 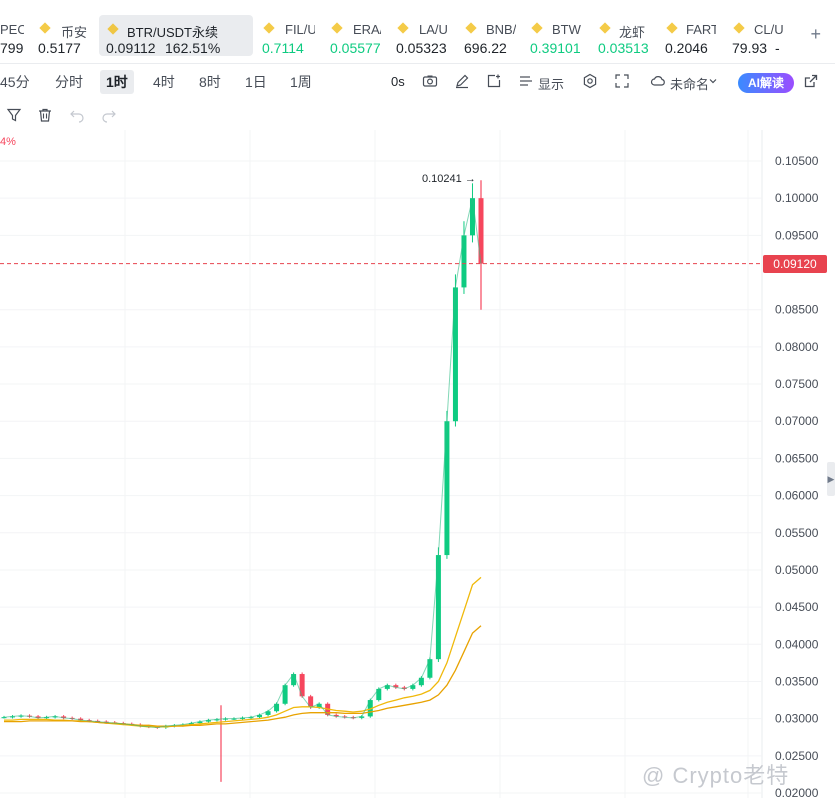 What do you see at coordinates (210, 82) in the screenshot?
I see `interval-8h: 8时` at bounding box center [210, 82].